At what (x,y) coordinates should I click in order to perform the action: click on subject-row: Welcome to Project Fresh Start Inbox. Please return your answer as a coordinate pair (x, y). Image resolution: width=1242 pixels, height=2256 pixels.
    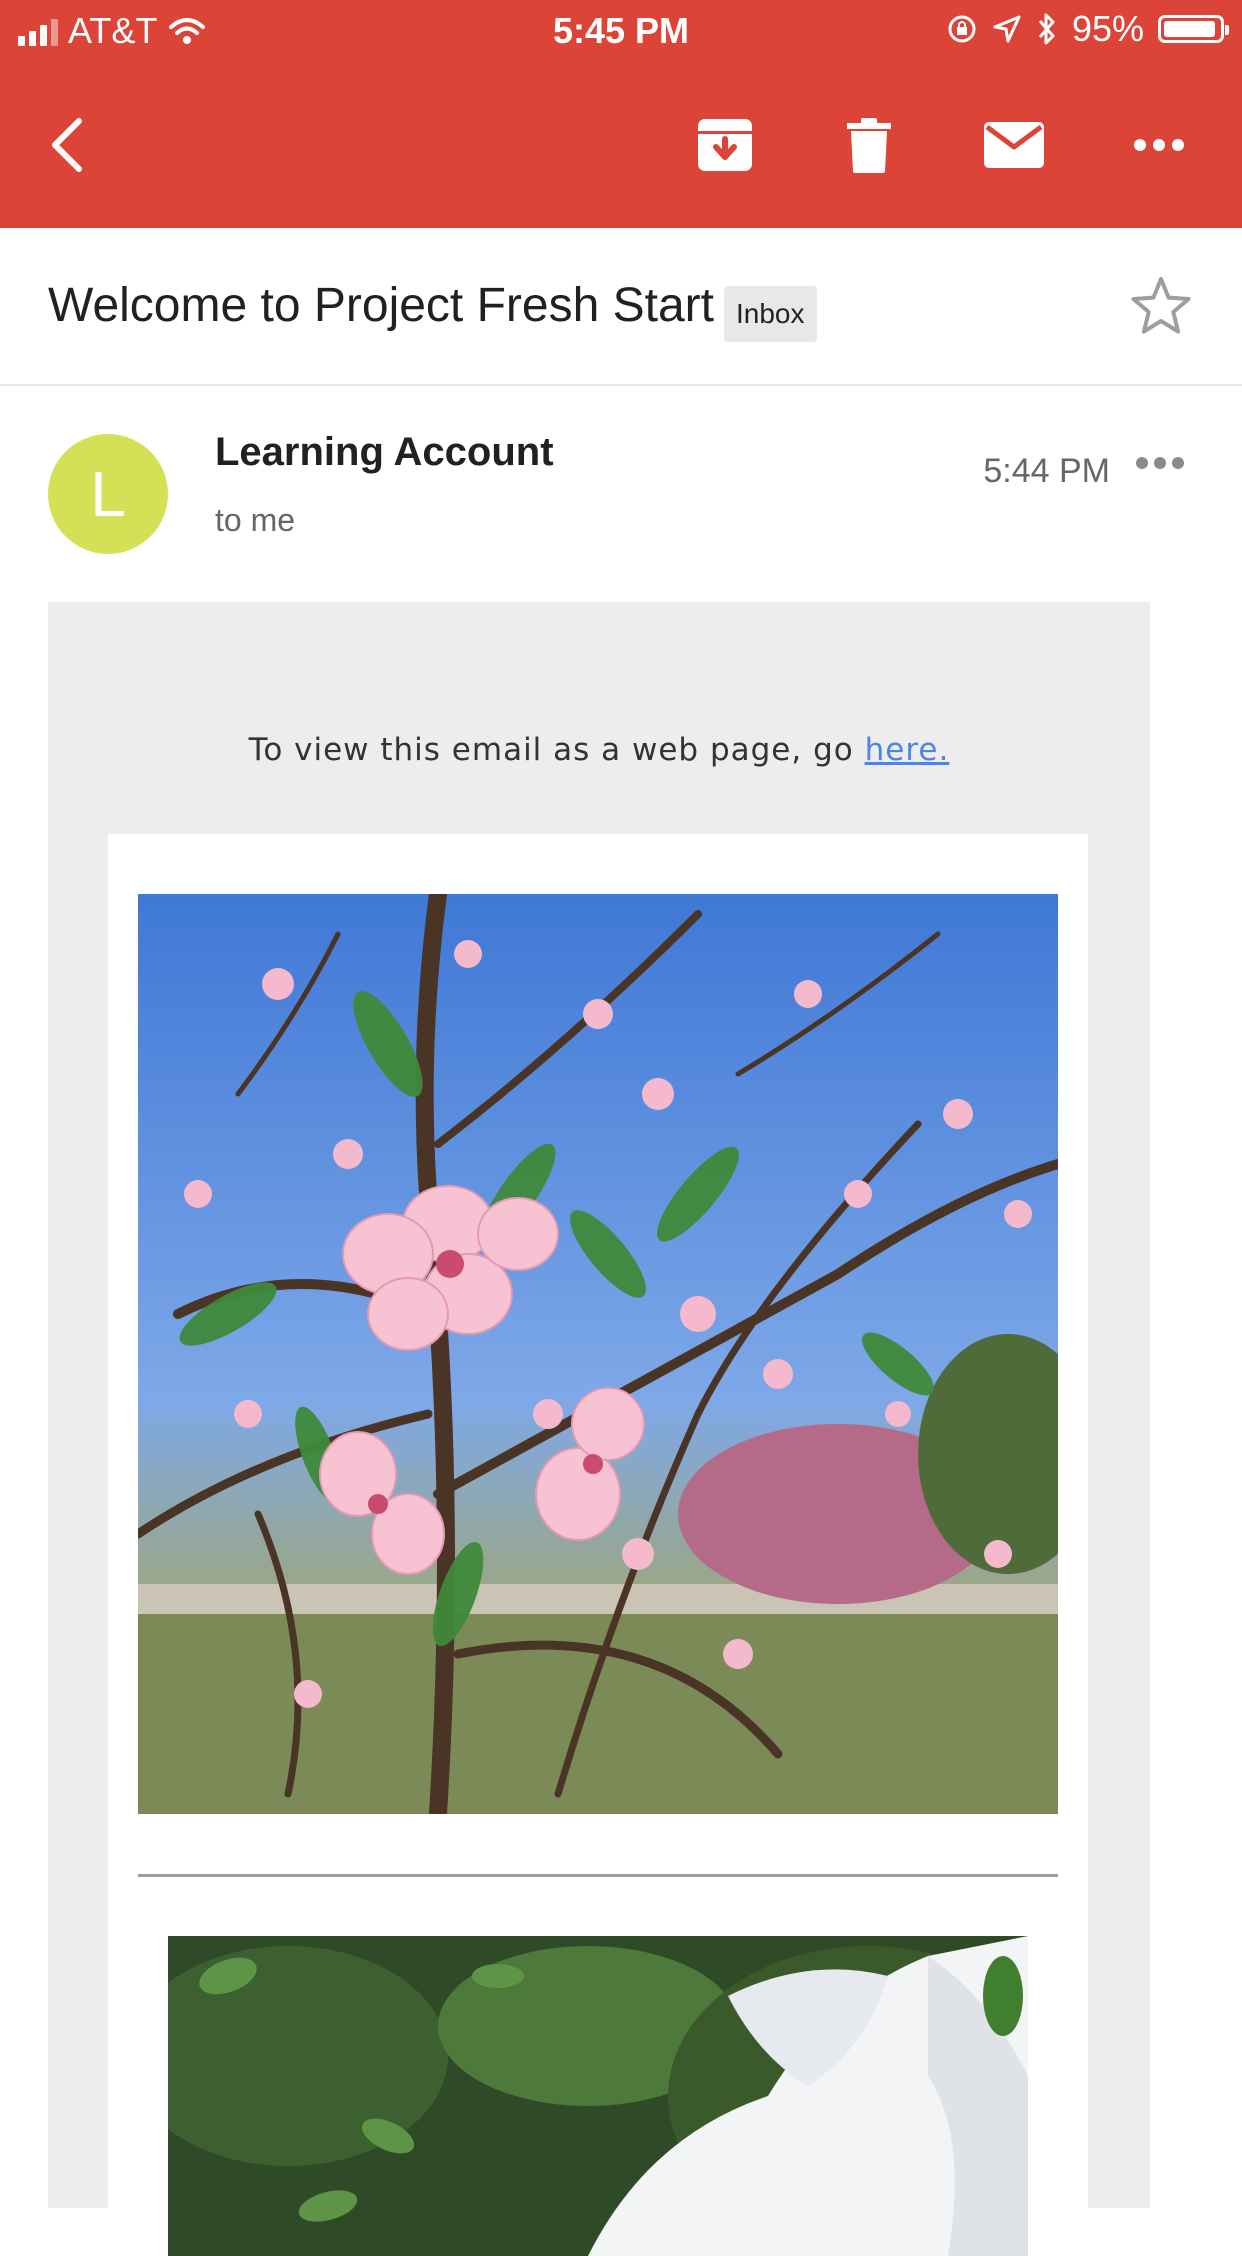
    Looking at the image, I should click on (621, 307).